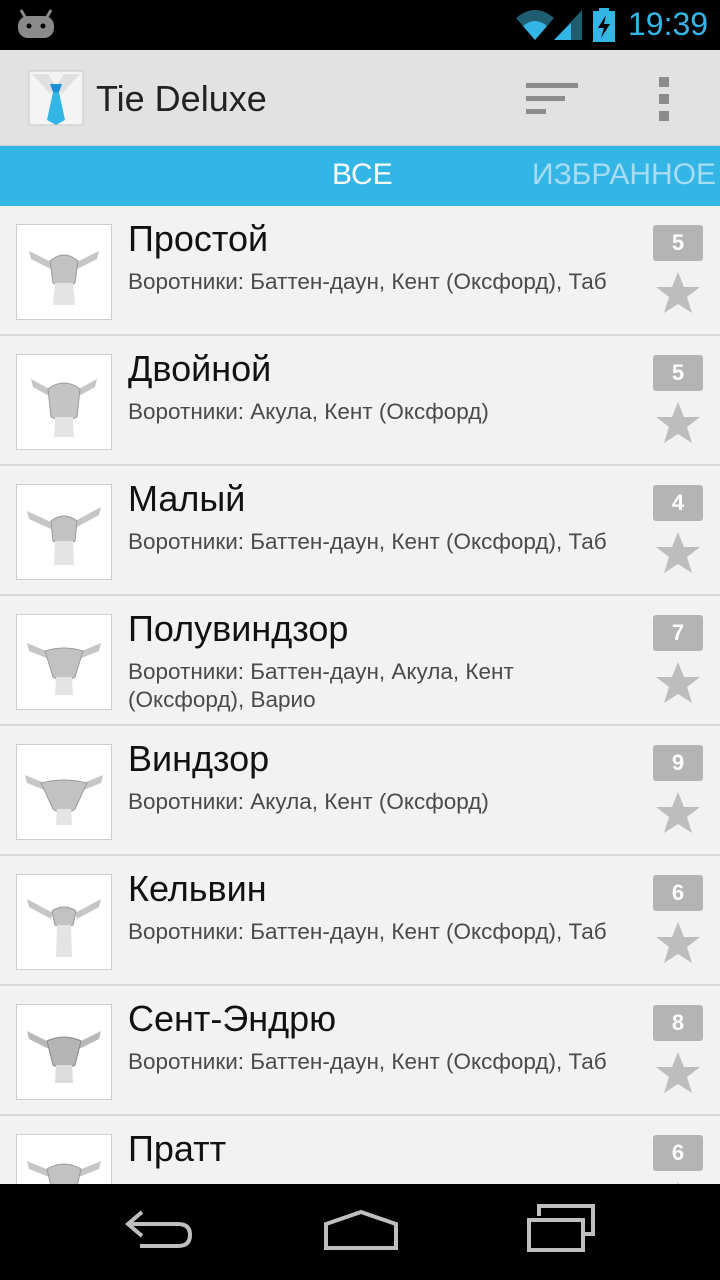 This screenshot has width=720, height=1280. Describe the element at coordinates (535, 25) in the screenshot. I see `wifi-icon` at that location.